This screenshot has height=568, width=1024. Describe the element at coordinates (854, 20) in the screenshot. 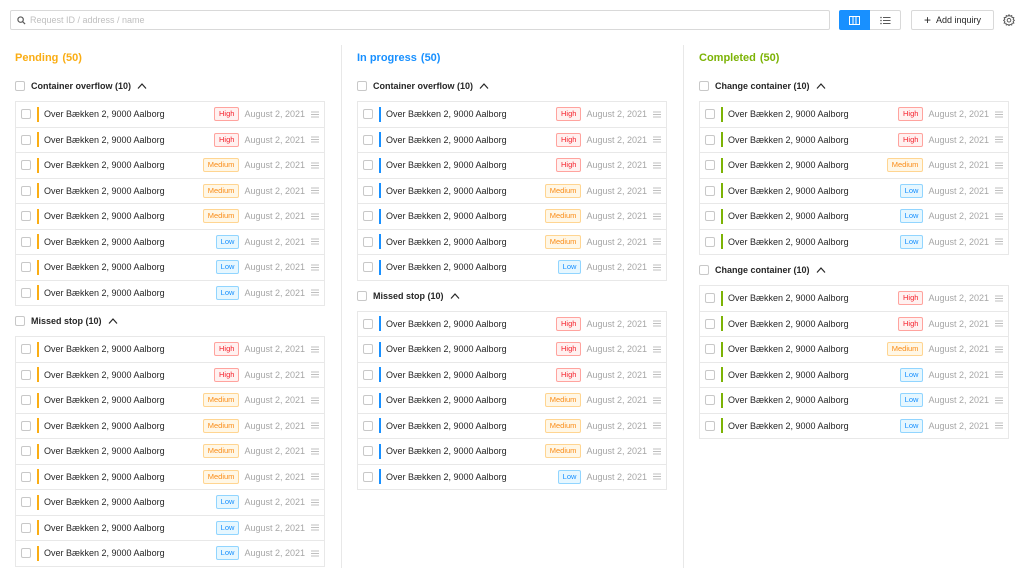

I see `board-view-button` at that location.